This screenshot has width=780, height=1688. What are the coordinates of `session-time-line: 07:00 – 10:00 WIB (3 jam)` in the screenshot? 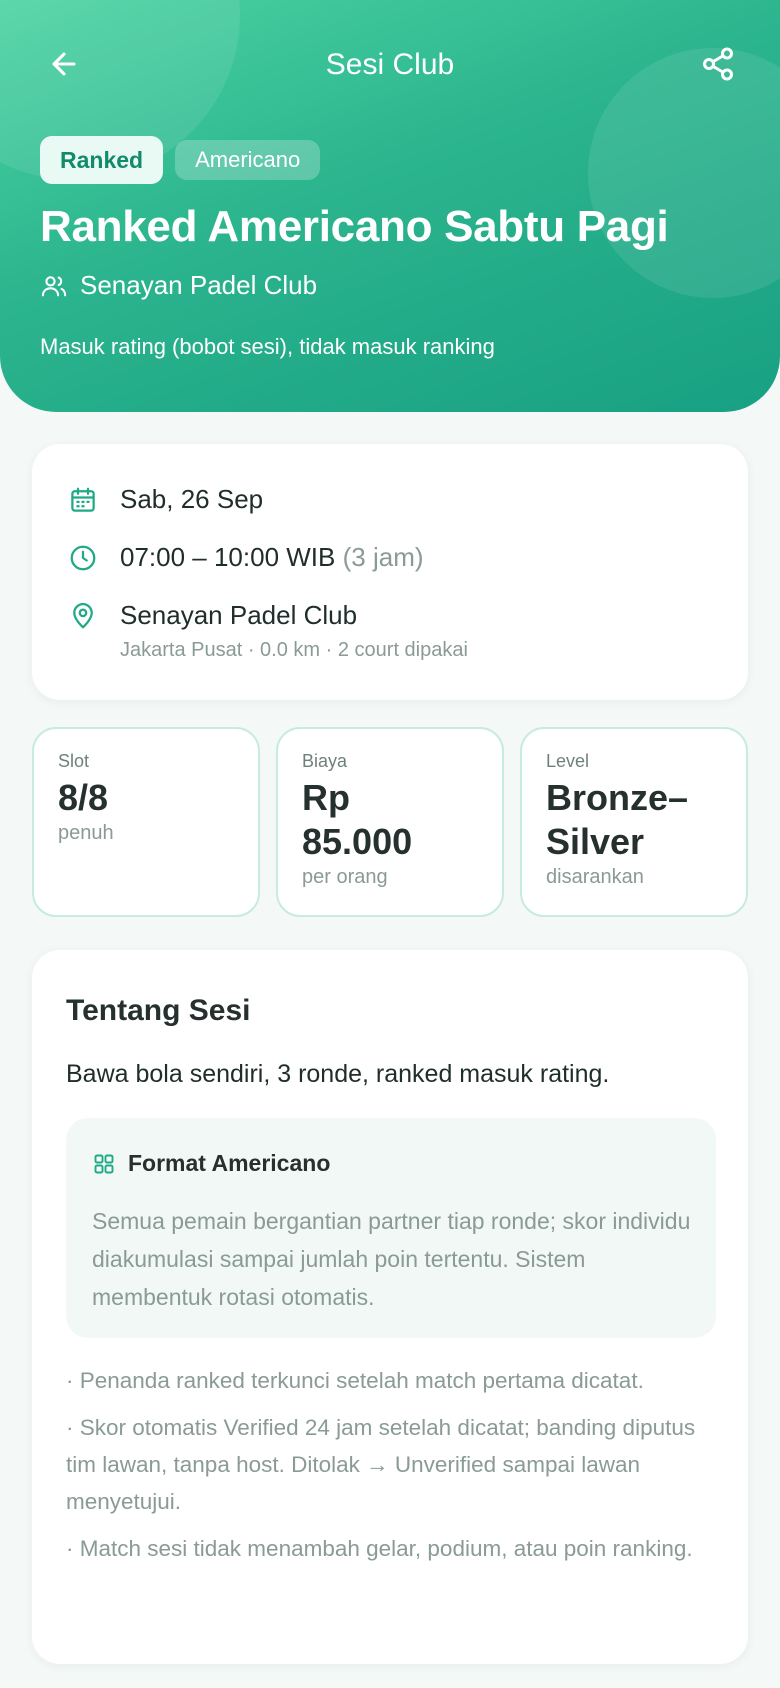 It's located at (272, 557).